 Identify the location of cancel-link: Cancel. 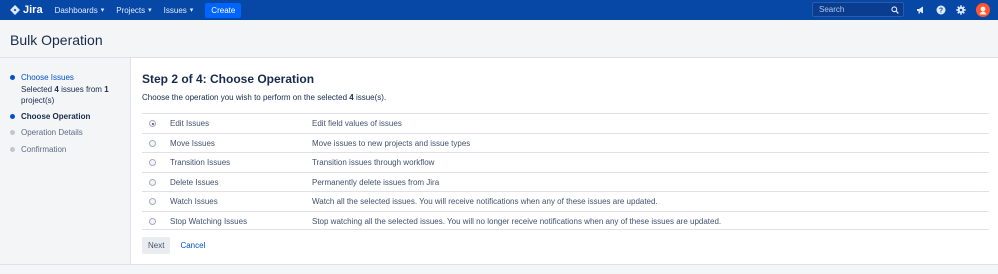
(192, 245).